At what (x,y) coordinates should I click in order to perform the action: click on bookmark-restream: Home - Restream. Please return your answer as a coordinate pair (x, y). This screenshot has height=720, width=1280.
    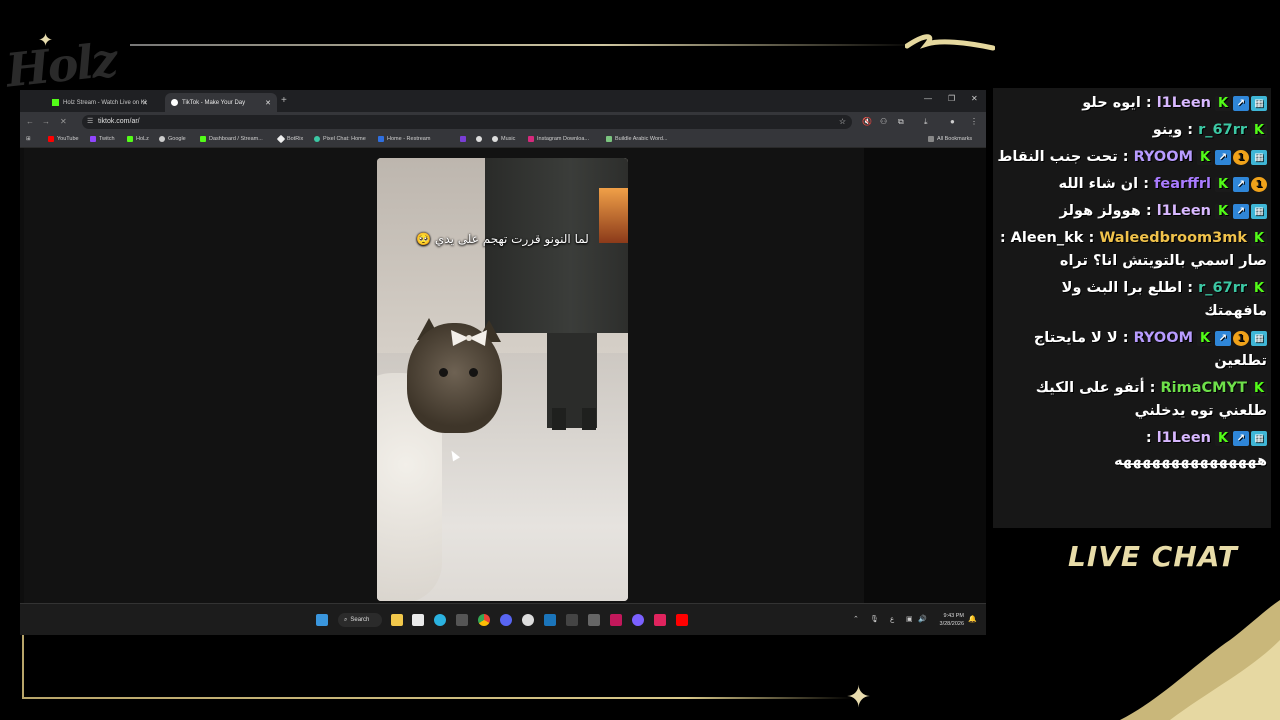
    Looking at the image, I should click on (404, 139).